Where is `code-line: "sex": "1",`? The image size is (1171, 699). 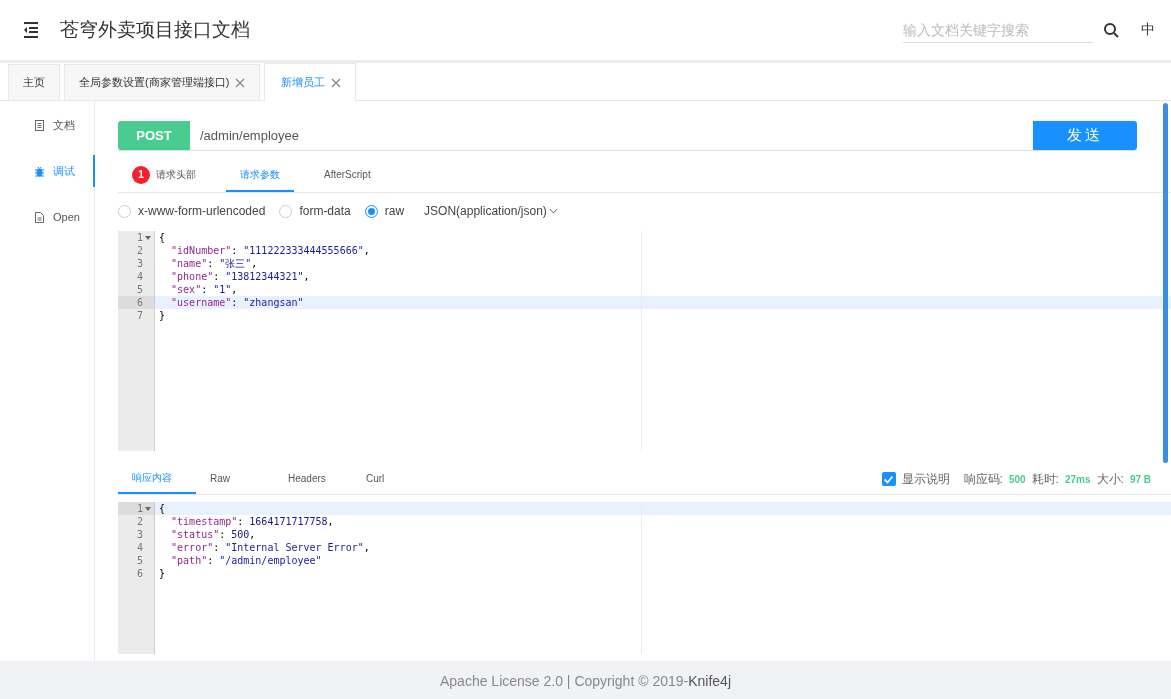
code-line: "sex": "1", is located at coordinates (204, 289).